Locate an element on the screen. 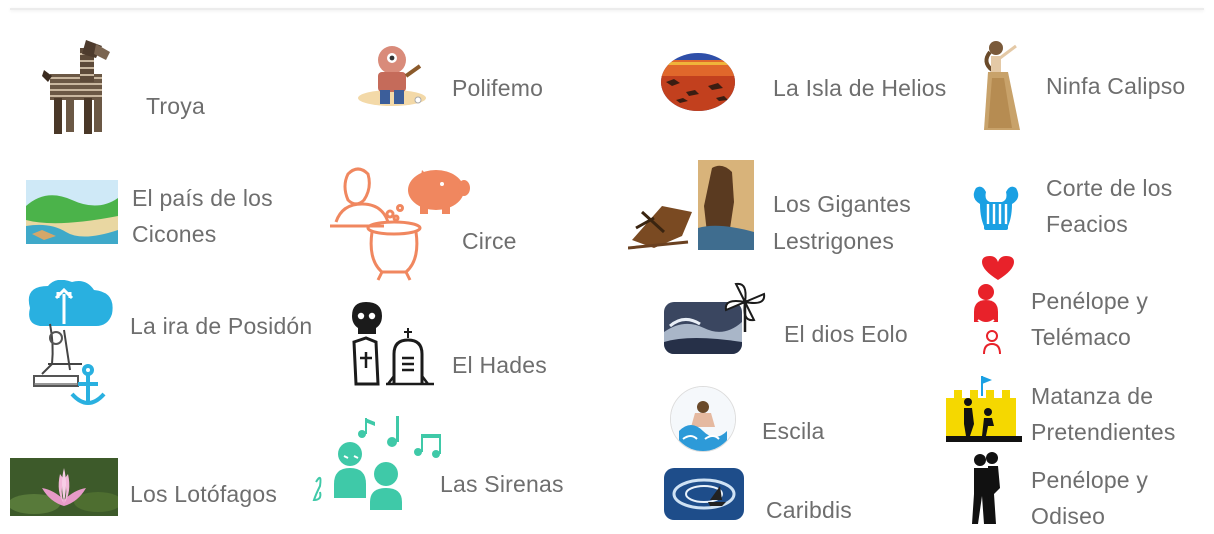  label-eolo: El dios Eolo is located at coordinates (846, 334).